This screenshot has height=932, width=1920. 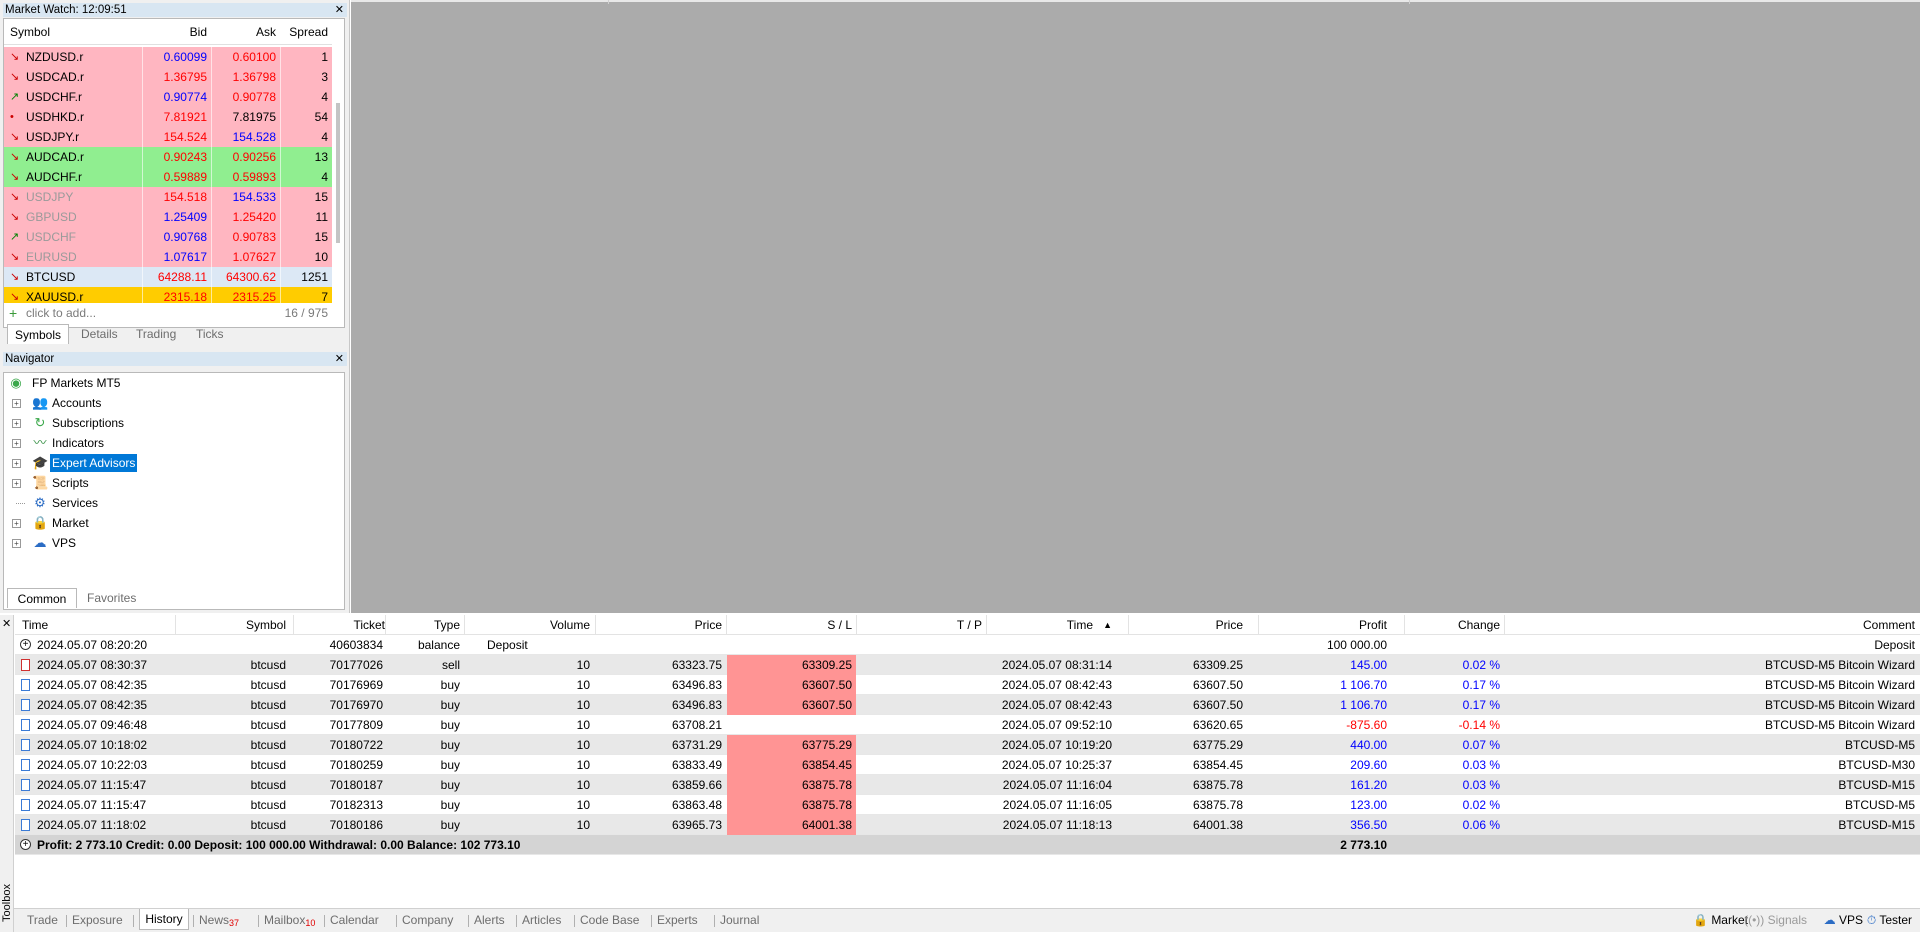 What do you see at coordinates (168, 177) in the screenshot?
I see `market-watch-row: ↘ AUDCHF.r 0.59889 0.59893 4` at bounding box center [168, 177].